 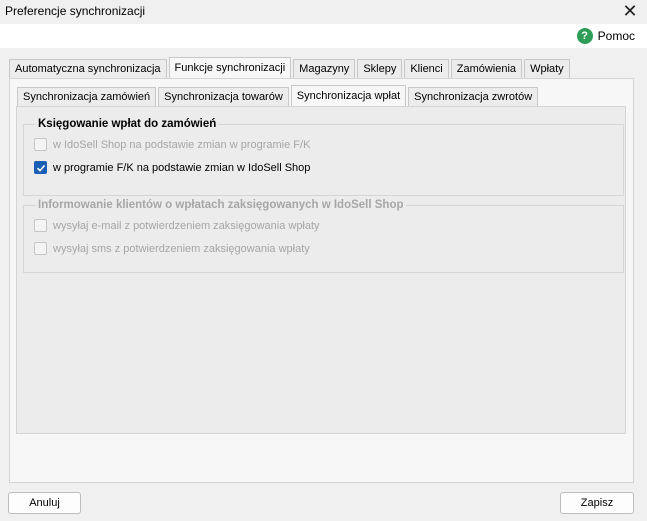 What do you see at coordinates (87, 96) in the screenshot?
I see `subtab-orders-sync: Synchronizacja zamówień` at bounding box center [87, 96].